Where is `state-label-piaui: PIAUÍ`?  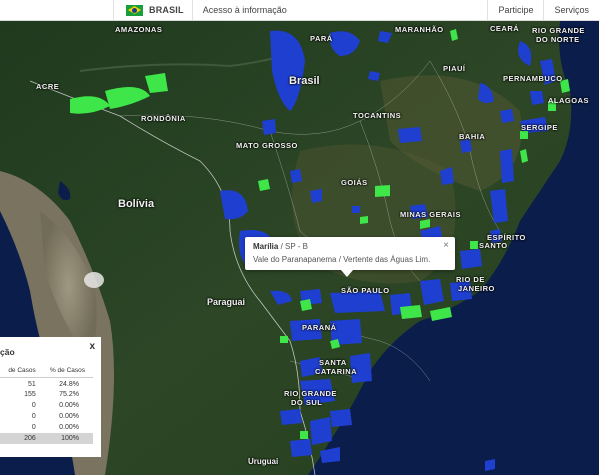
state-label-piaui: PIAUÍ is located at coordinates (454, 68).